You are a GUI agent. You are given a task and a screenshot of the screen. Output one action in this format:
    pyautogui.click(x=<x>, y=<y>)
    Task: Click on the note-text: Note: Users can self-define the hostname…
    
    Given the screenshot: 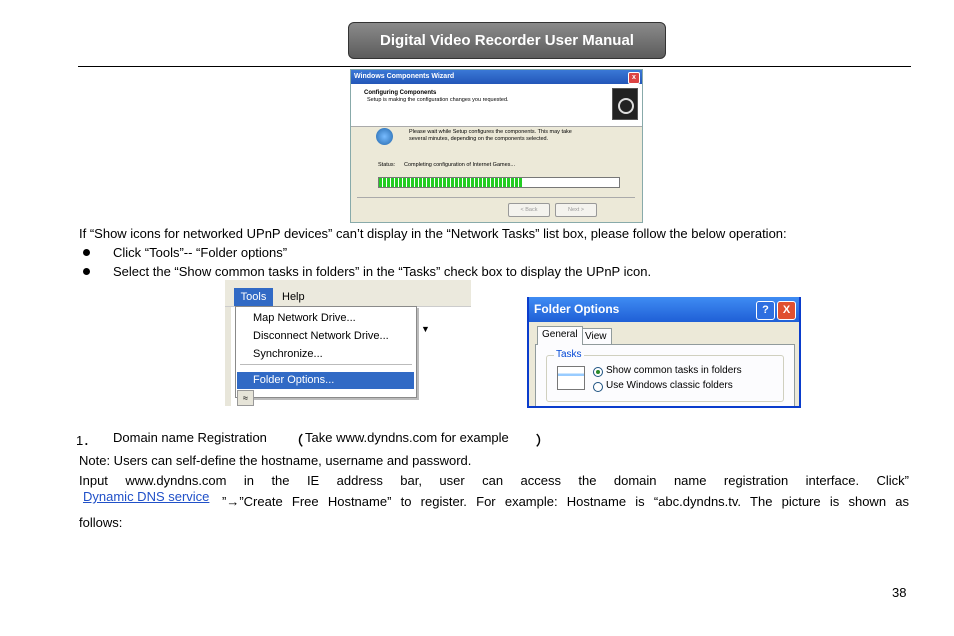 What is the action you would take?
    pyautogui.click(x=275, y=460)
    